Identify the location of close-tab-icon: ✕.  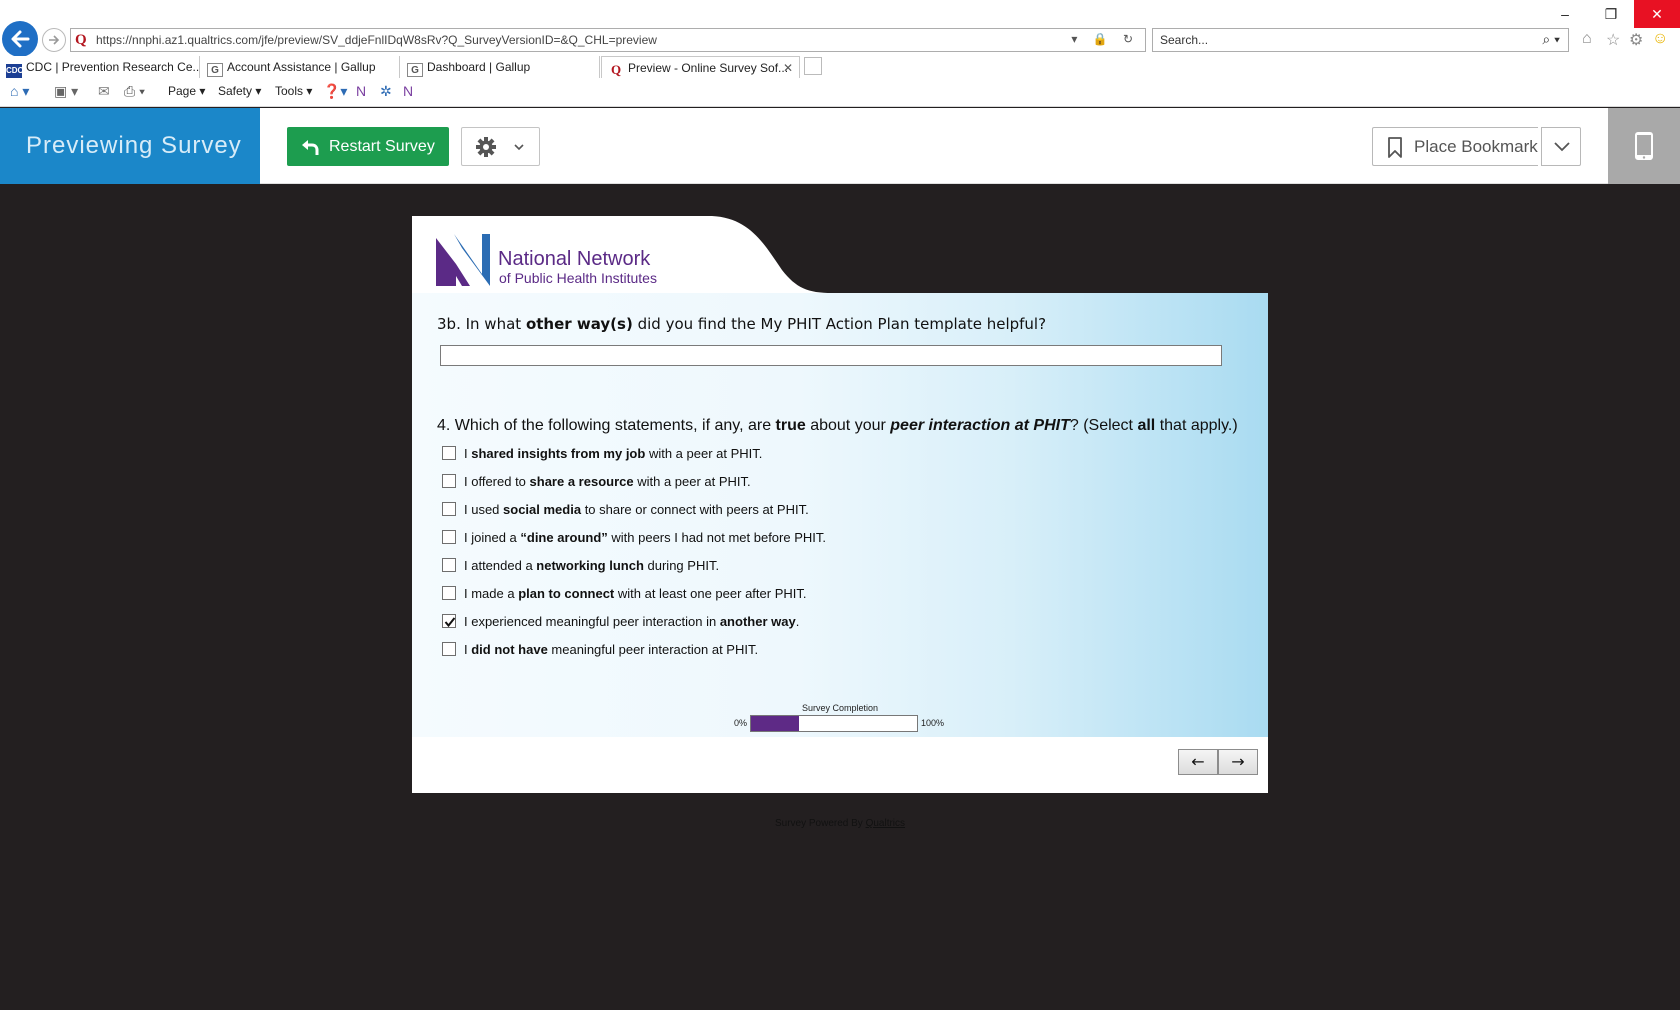
(788, 67).